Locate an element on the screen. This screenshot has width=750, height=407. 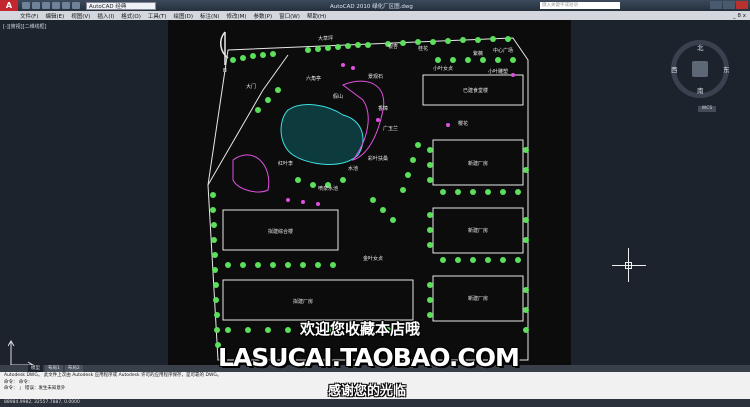
label-lawn: 大草坪 is located at coordinates (325, 38).